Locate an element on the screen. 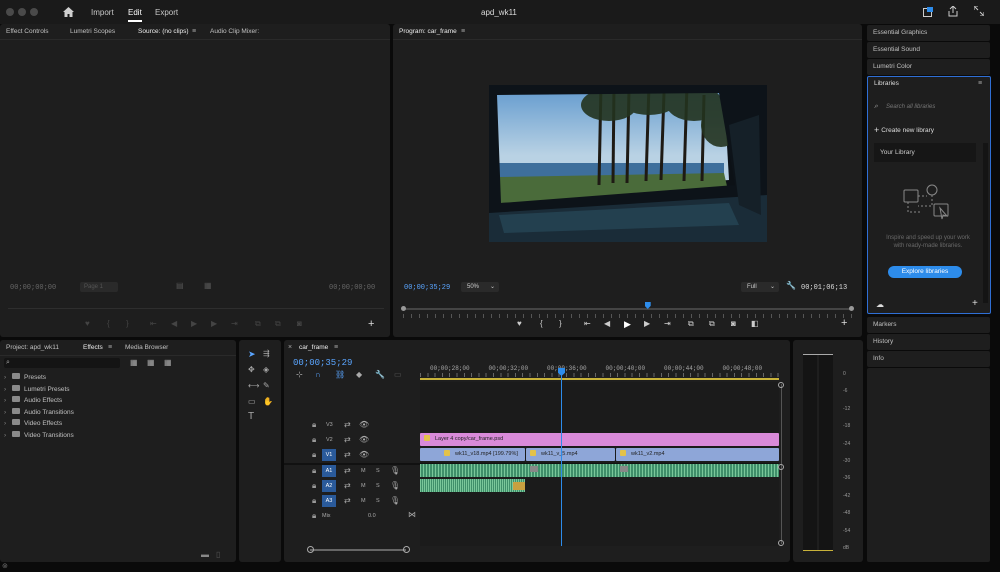 This screenshot has height=572, width=1000. fullscreen-icon is located at coordinates (979, 11).